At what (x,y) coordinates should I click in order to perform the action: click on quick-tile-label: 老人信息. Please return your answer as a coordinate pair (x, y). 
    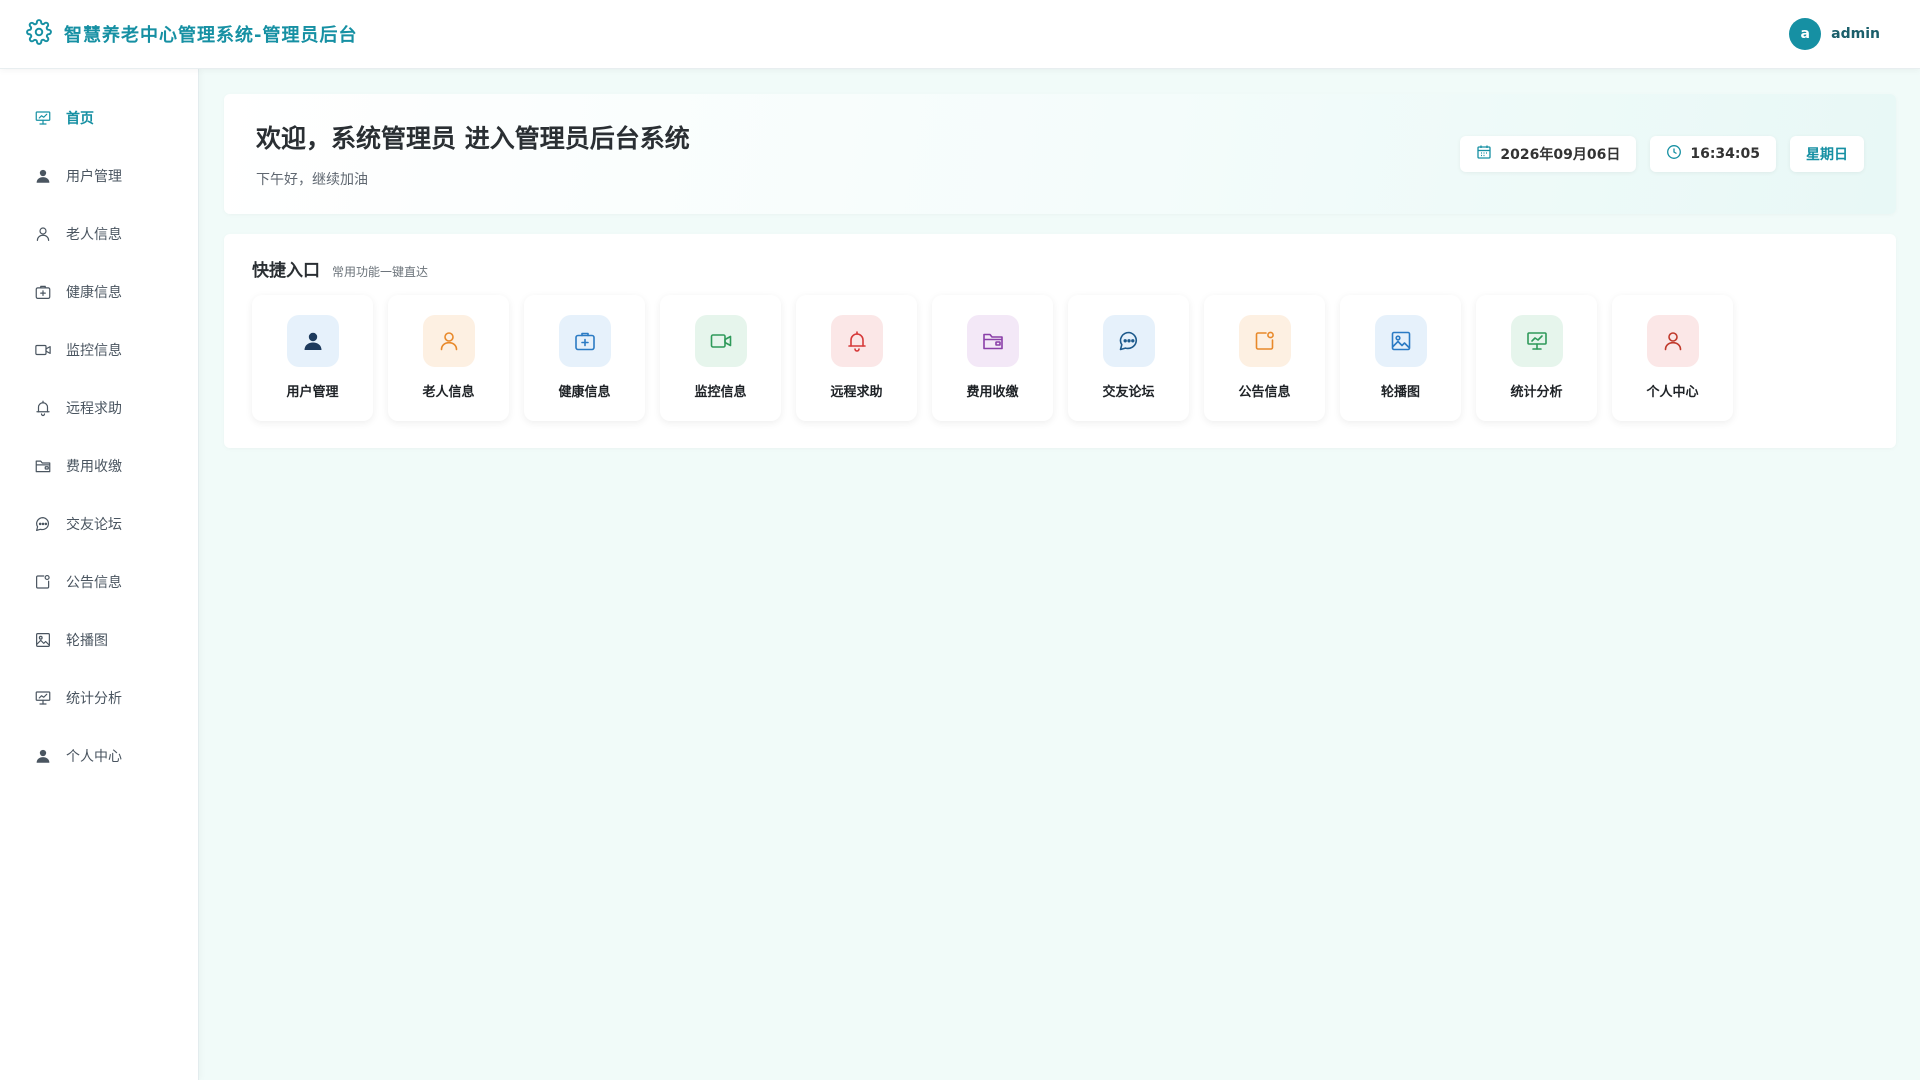
    Looking at the image, I should click on (448, 392).